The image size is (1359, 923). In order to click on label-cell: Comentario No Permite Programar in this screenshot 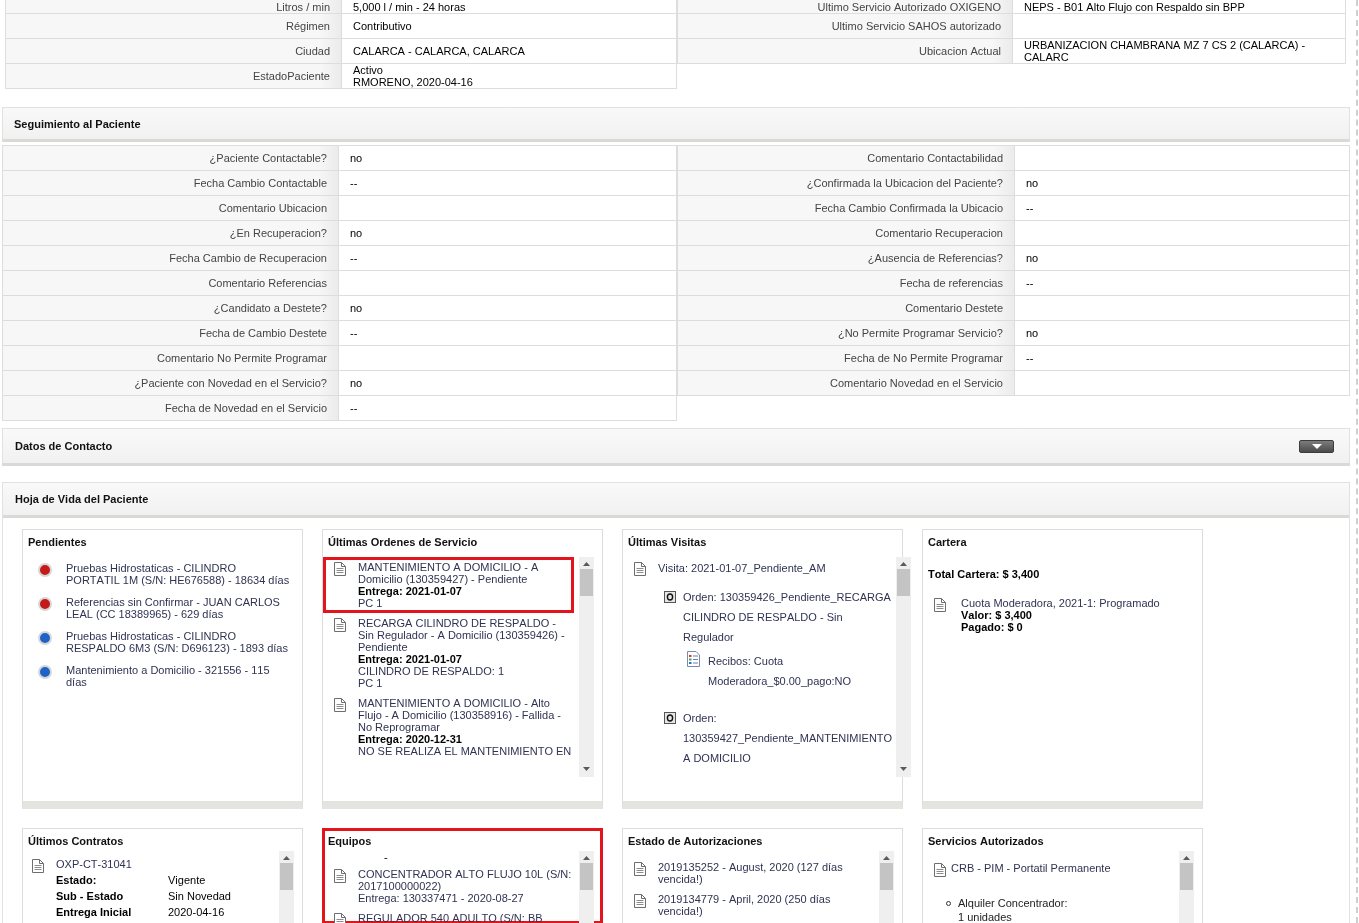, I will do `click(170, 358)`.